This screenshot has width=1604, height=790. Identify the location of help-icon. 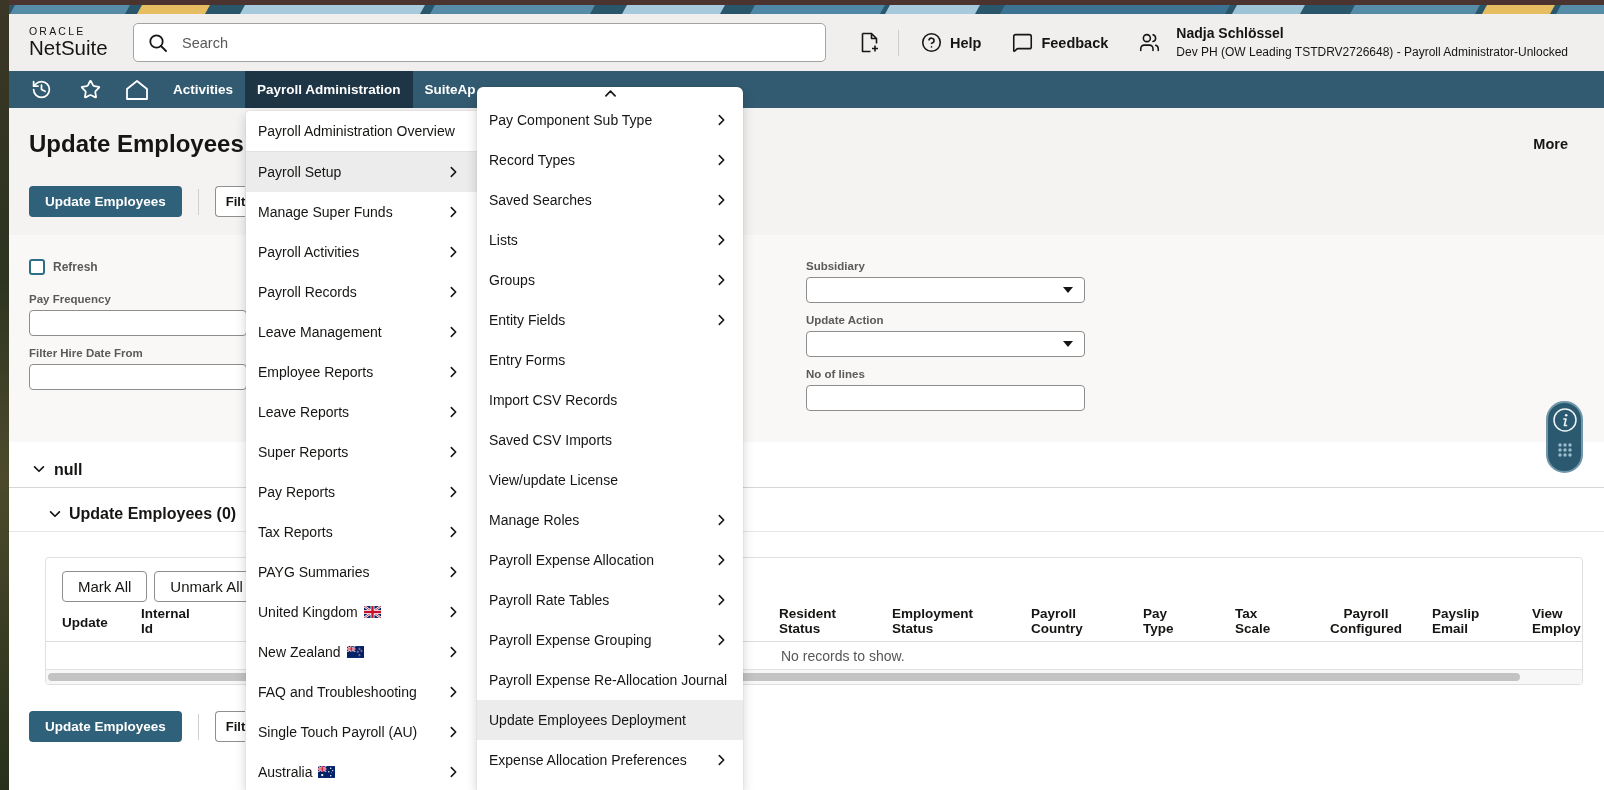
(931, 42).